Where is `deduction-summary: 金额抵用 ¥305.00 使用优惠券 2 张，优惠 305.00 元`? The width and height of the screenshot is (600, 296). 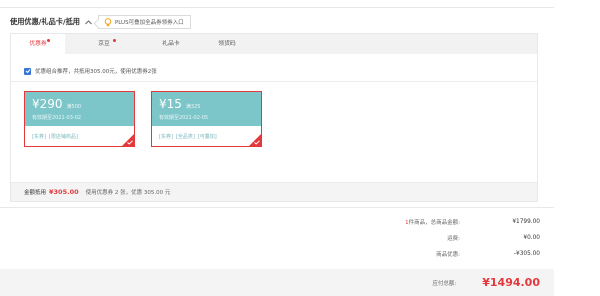
deduction-summary: 金额抵用 ¥305.00 使用优惠券 2 张，优惠 305.00 元 is located at coordinates (274, 191).